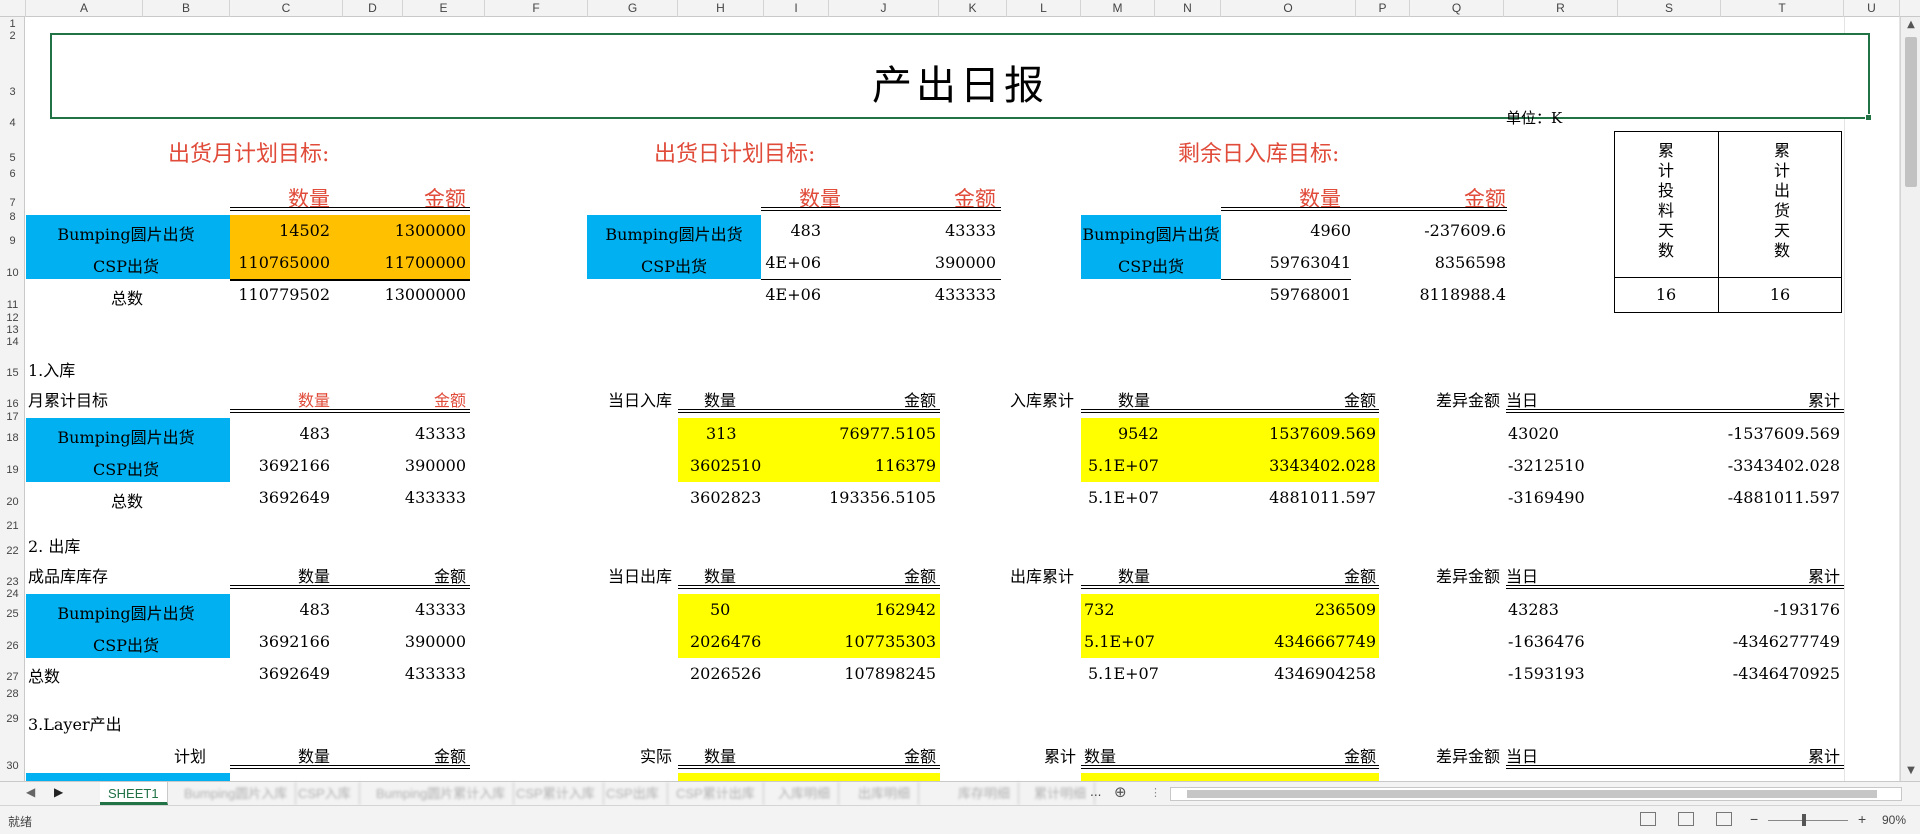  What do you see at coordinates (536, 8) in the screenshot?
I see `col-f: F` at bounding box center [536, 8].